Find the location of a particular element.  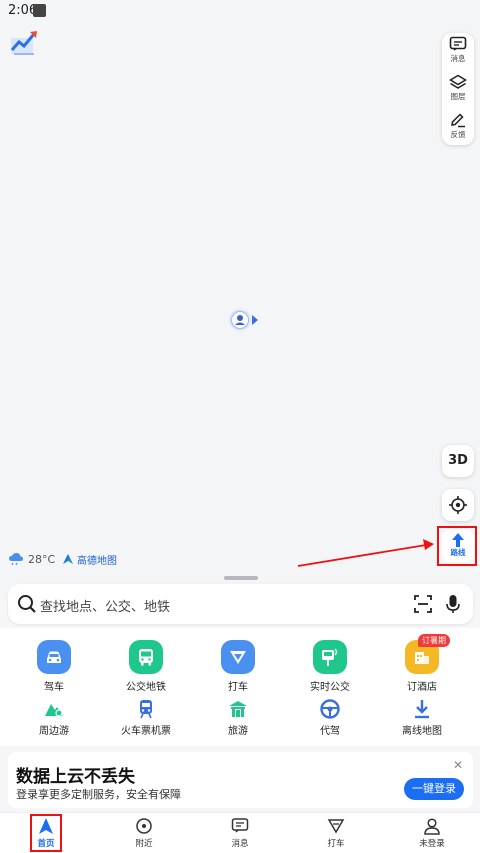

messages-label: 消息 is located at coordinates (458, 58).